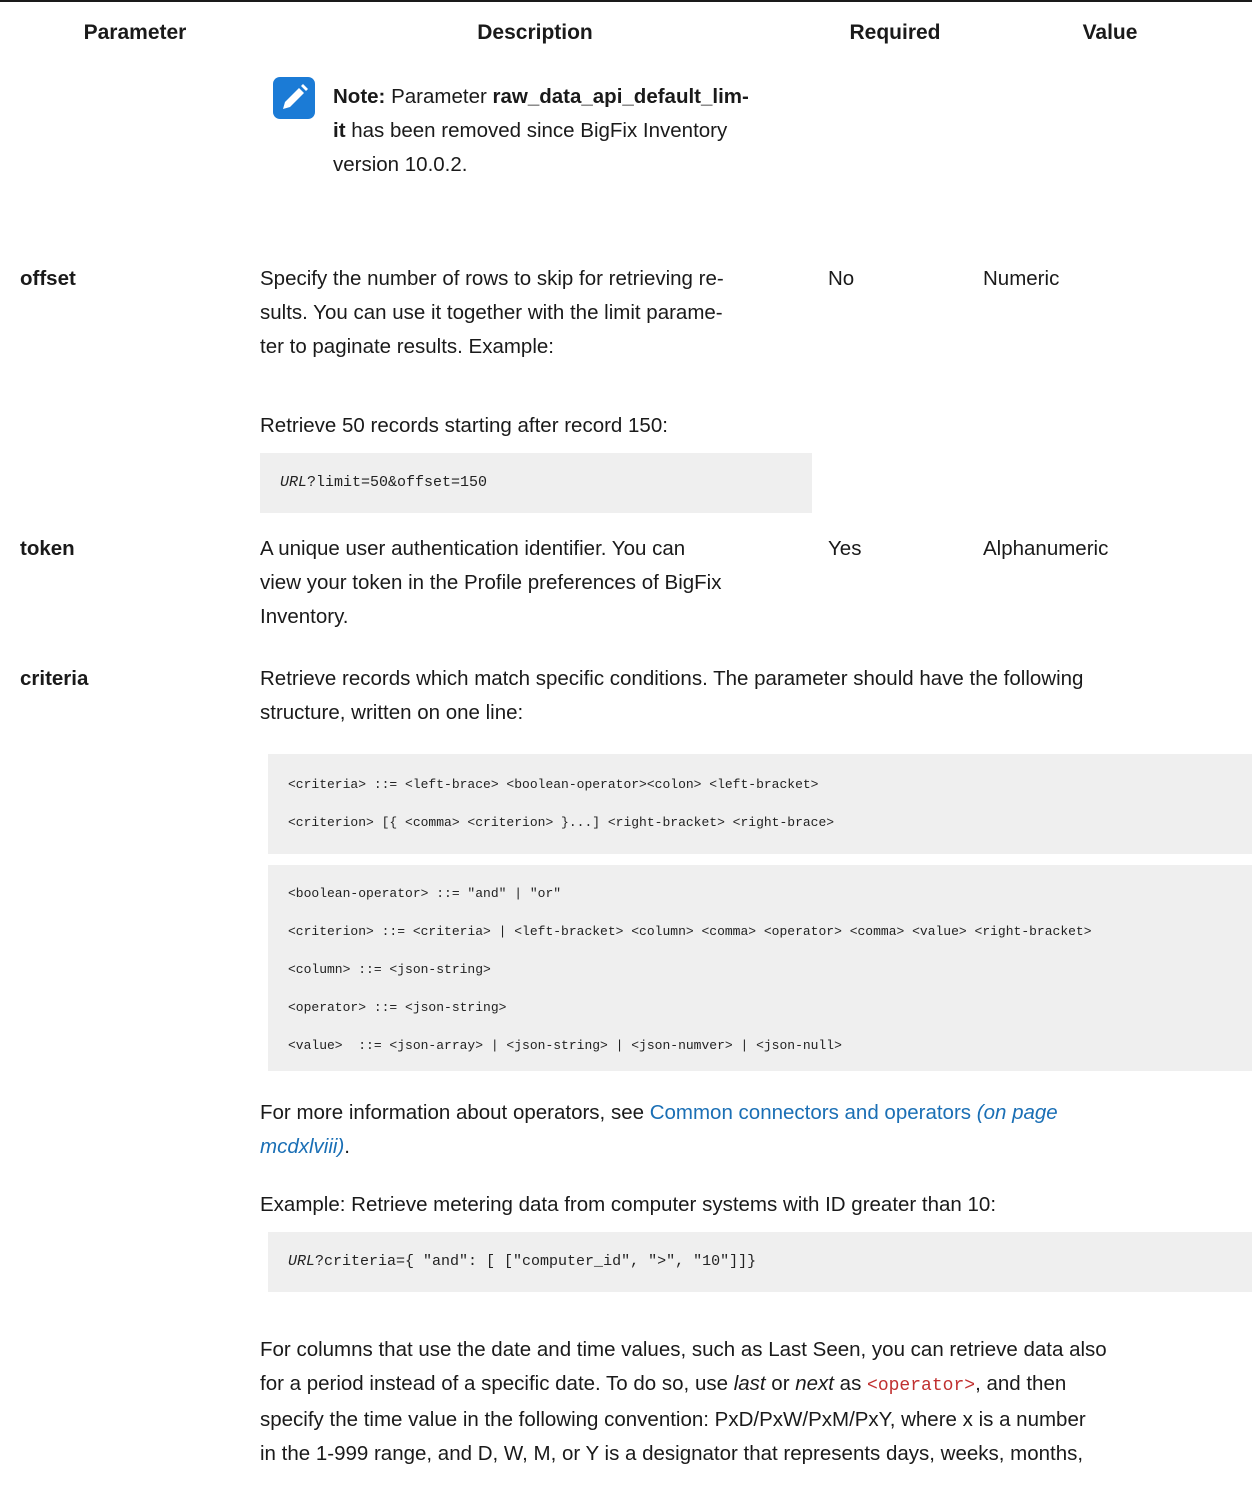 The height and width of the screenshot is (1508, 1252). What do you see at coordinates (294, 98) in the screenshot?
I see `pencil-icon` at bounding box center [294, 98].